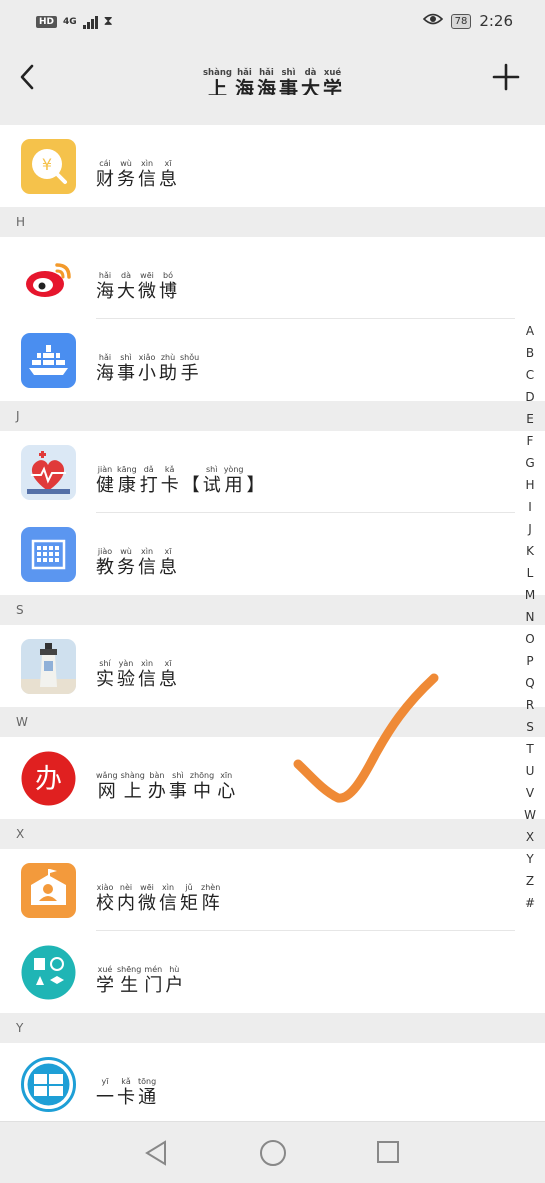 Image resolution: width=545 pixels, height=1183 pixels. Describe the element at coordinates (530, 705) in the screenshot. I see `index-letter: R` at that location.